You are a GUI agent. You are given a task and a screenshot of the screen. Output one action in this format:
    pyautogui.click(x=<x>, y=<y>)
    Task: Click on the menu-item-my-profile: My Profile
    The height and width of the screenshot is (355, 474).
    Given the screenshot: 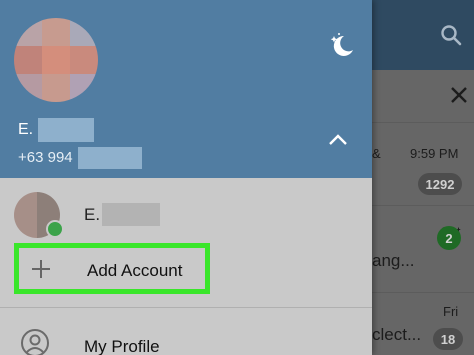 What is the action you would take?
    pyautogui.click(x=186, y=336)
    